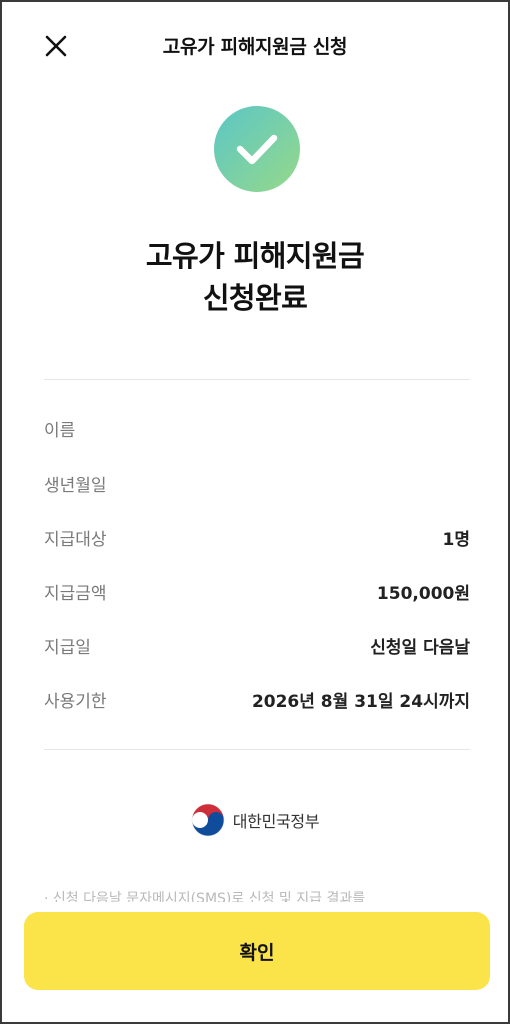 The height and width of the screenshot is (1024, 510). What do you see at coordinates (257, 645) in the screenshot?
I see `detail-row-payment-date: 지급일 신청일 다음날` at bounding box center [257, 645].